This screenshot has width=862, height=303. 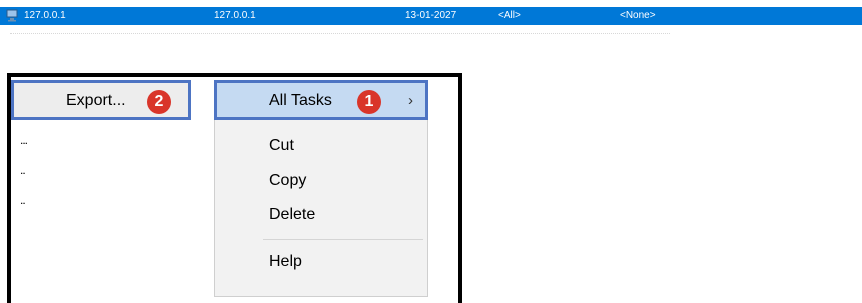 I want to click on computer-icon, so click(x=12, y=15).